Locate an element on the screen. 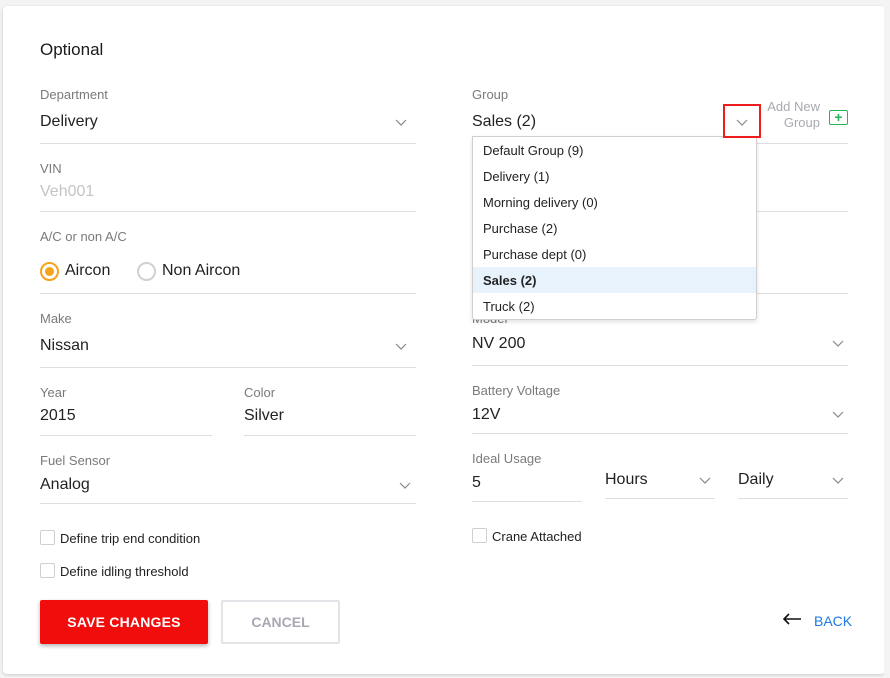 The image size is (890, 678). battery-voltage-select: 12V is located at coordinates (486, 415).